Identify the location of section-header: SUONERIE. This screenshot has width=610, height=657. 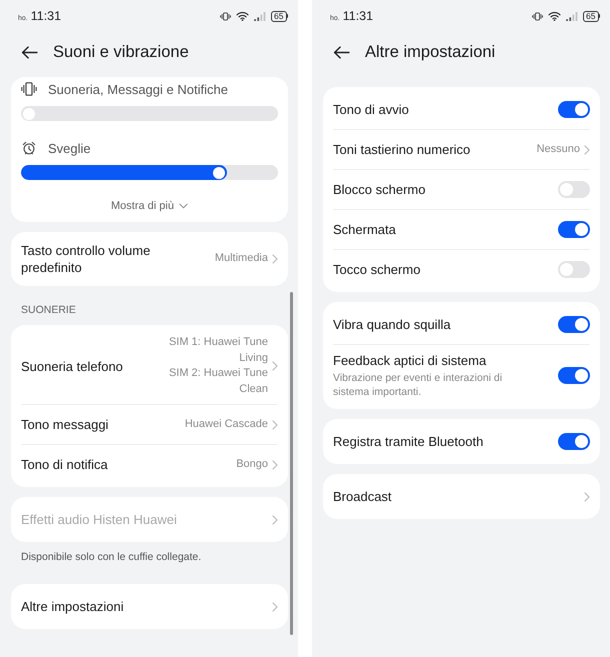
(48, 310).